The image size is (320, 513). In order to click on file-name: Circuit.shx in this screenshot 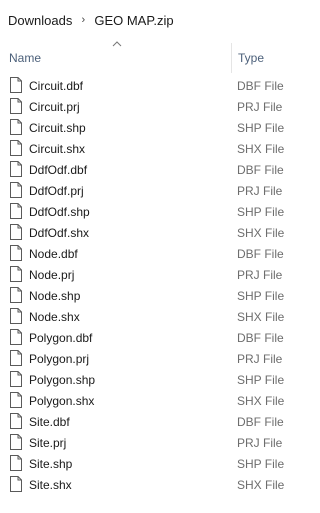, I will do `click(57, 149)`.